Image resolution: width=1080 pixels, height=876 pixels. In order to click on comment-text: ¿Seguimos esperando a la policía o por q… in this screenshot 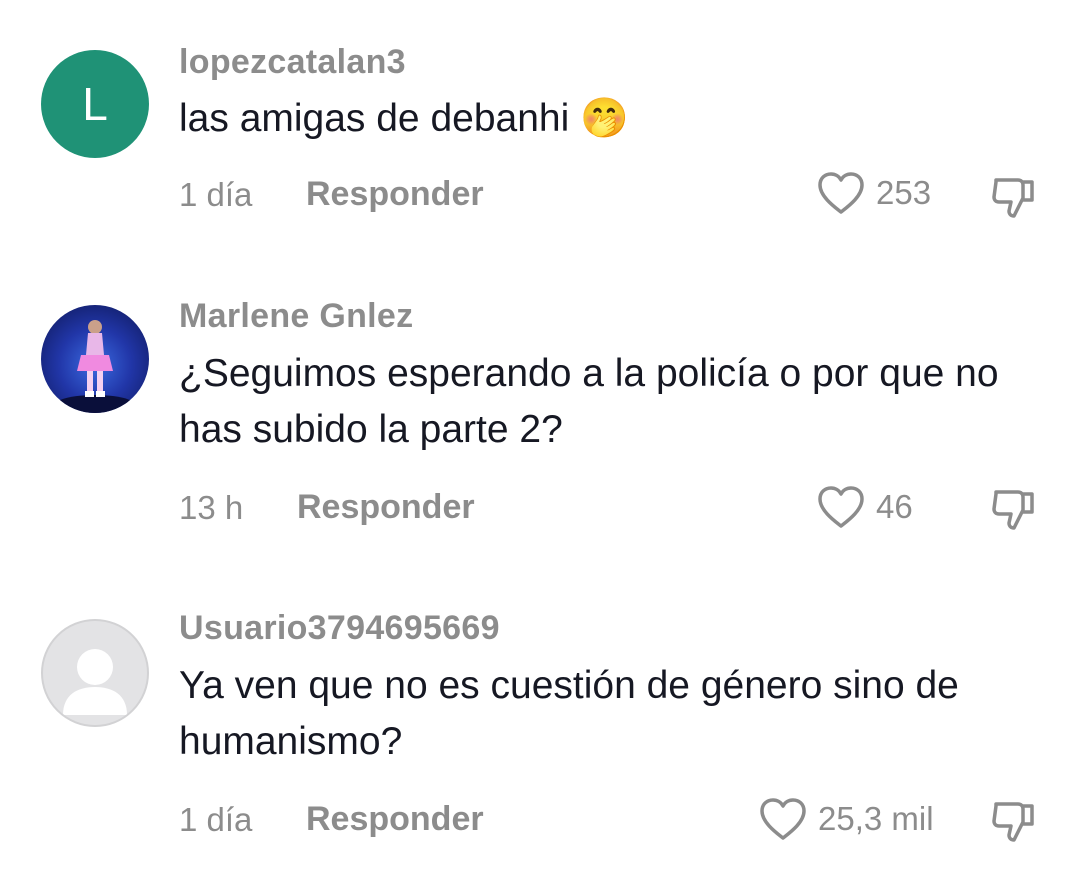, I will do `click(589, 401)`.